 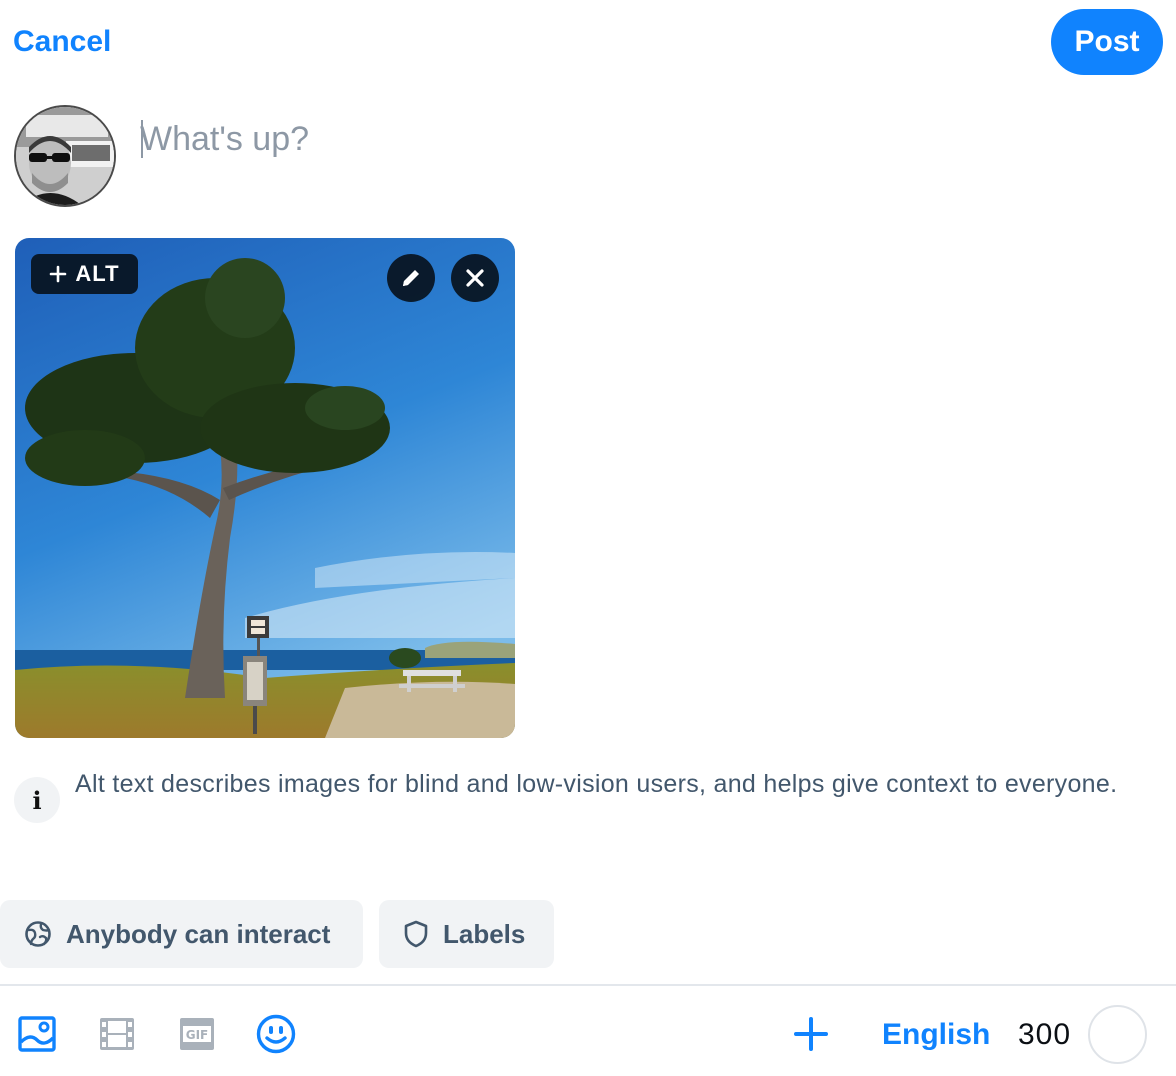 I want to click on avatar-photo, so click(x=65, y=156).